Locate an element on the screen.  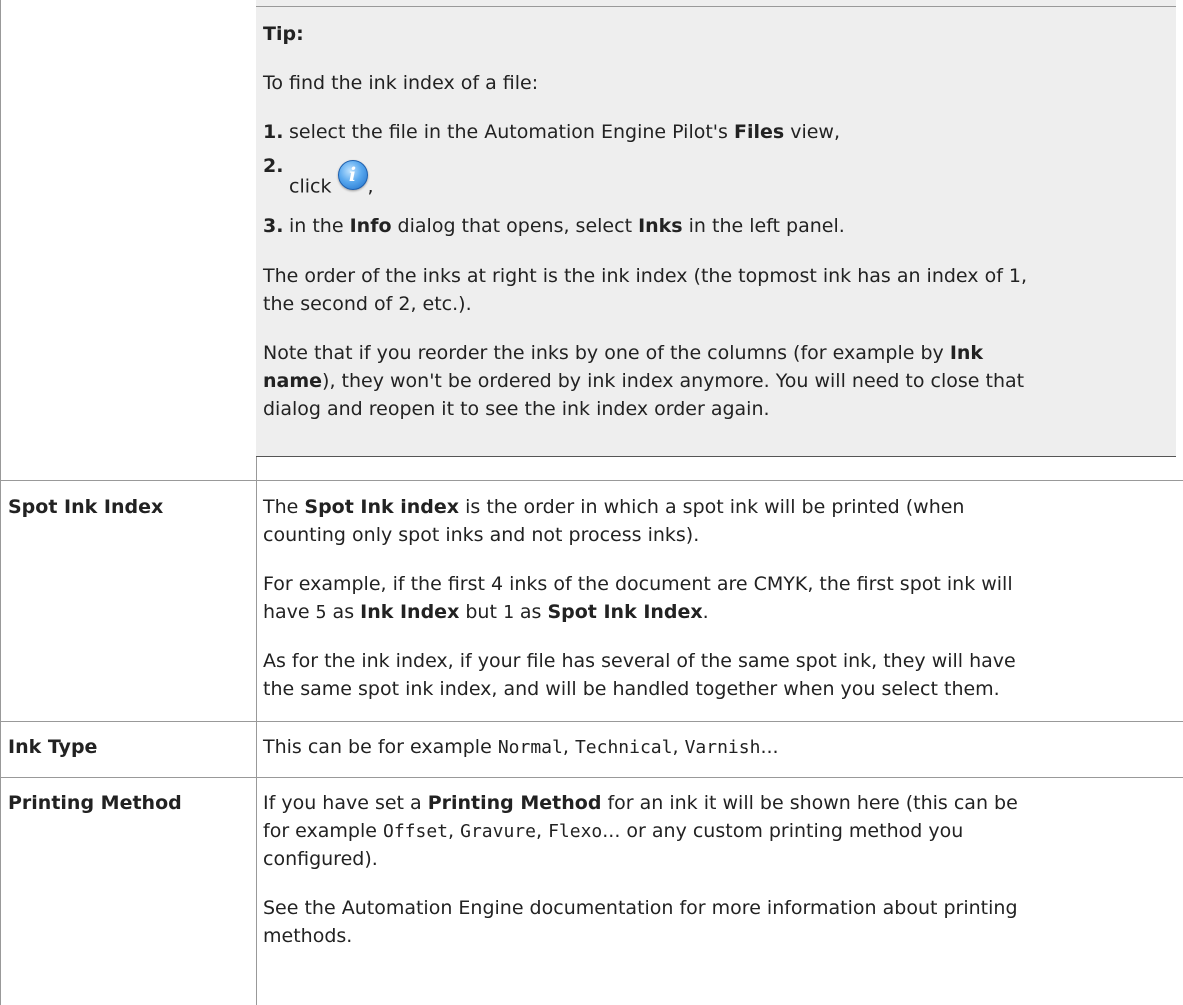
tip-box-top-border is located at coordinates (716, 6).